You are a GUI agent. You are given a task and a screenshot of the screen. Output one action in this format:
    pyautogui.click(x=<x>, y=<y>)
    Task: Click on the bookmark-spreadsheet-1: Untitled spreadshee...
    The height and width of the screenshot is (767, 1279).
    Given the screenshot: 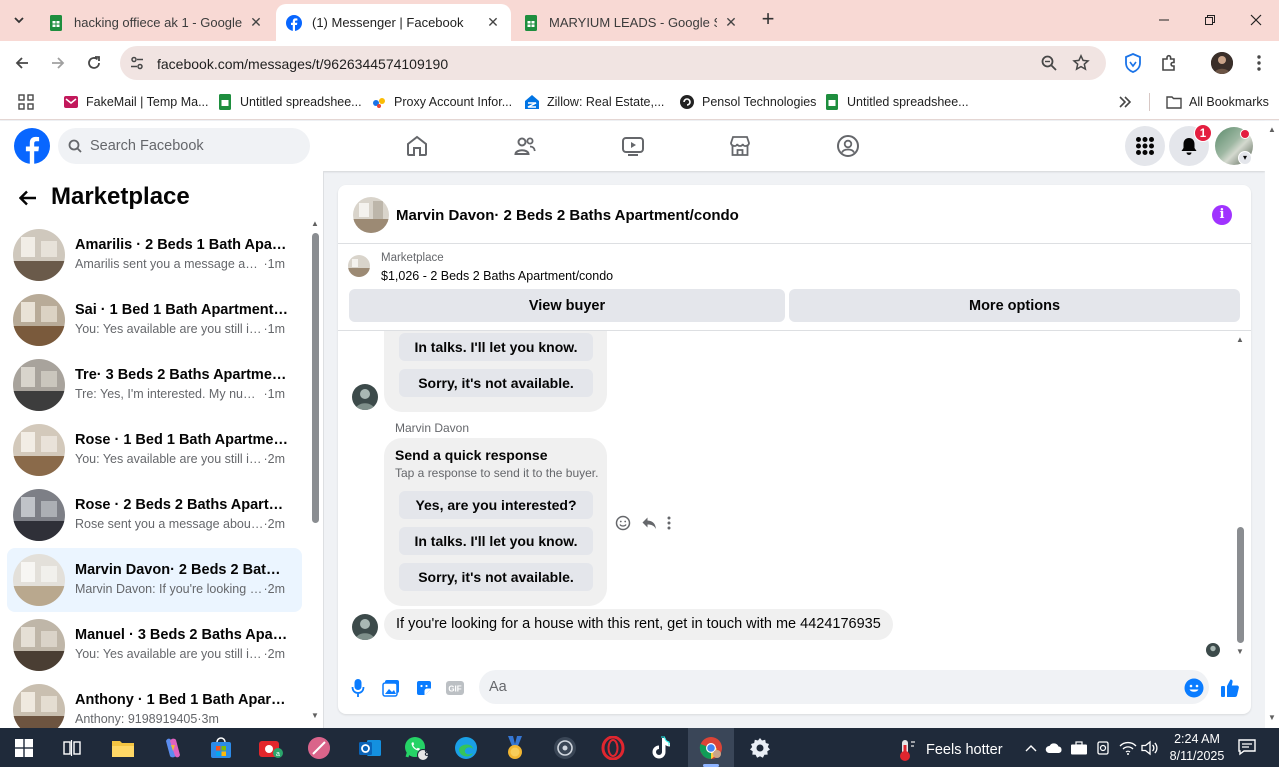 What is the action you would take?
    pyautogui.click(x=289, y=102)
    